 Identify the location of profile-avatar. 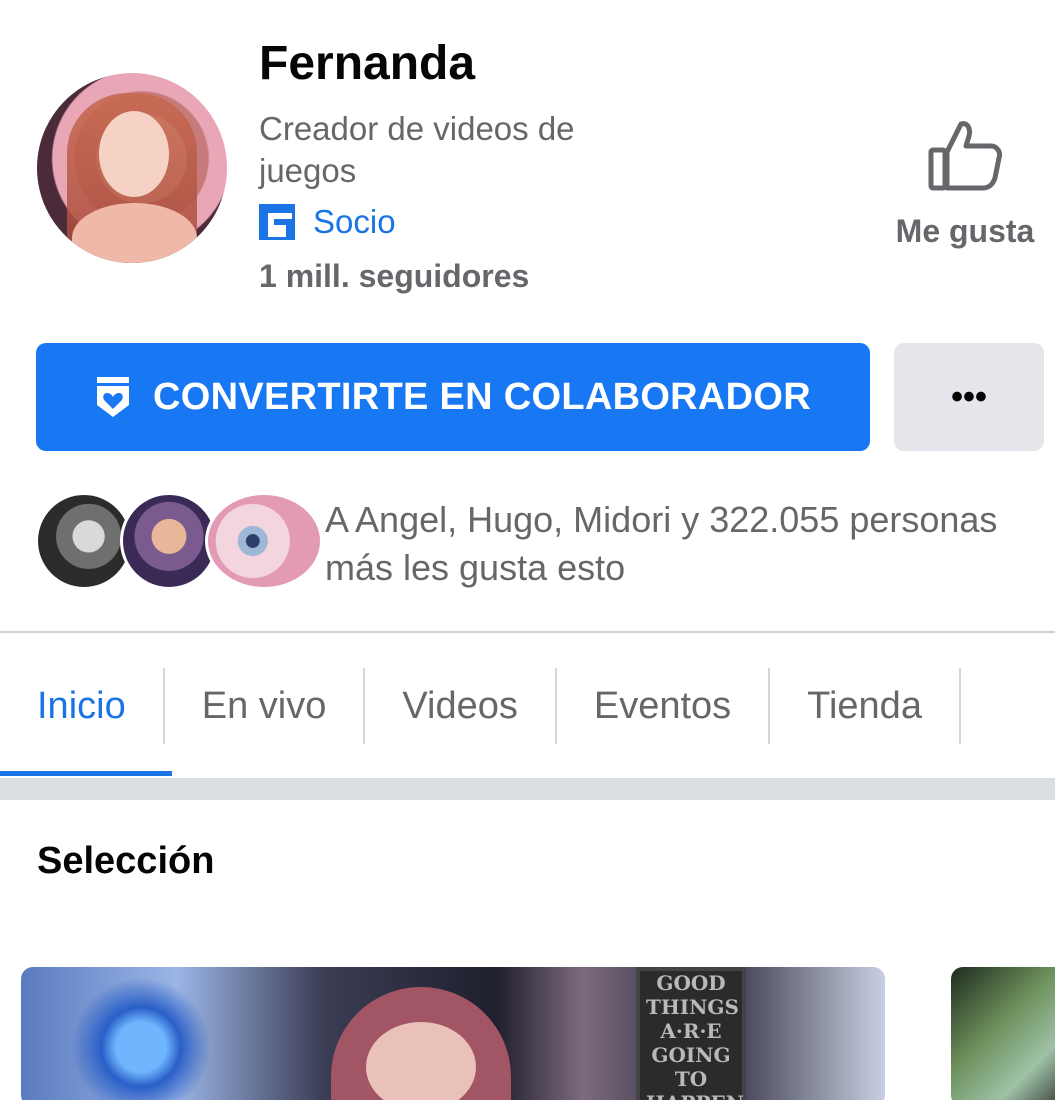
(132, 168).